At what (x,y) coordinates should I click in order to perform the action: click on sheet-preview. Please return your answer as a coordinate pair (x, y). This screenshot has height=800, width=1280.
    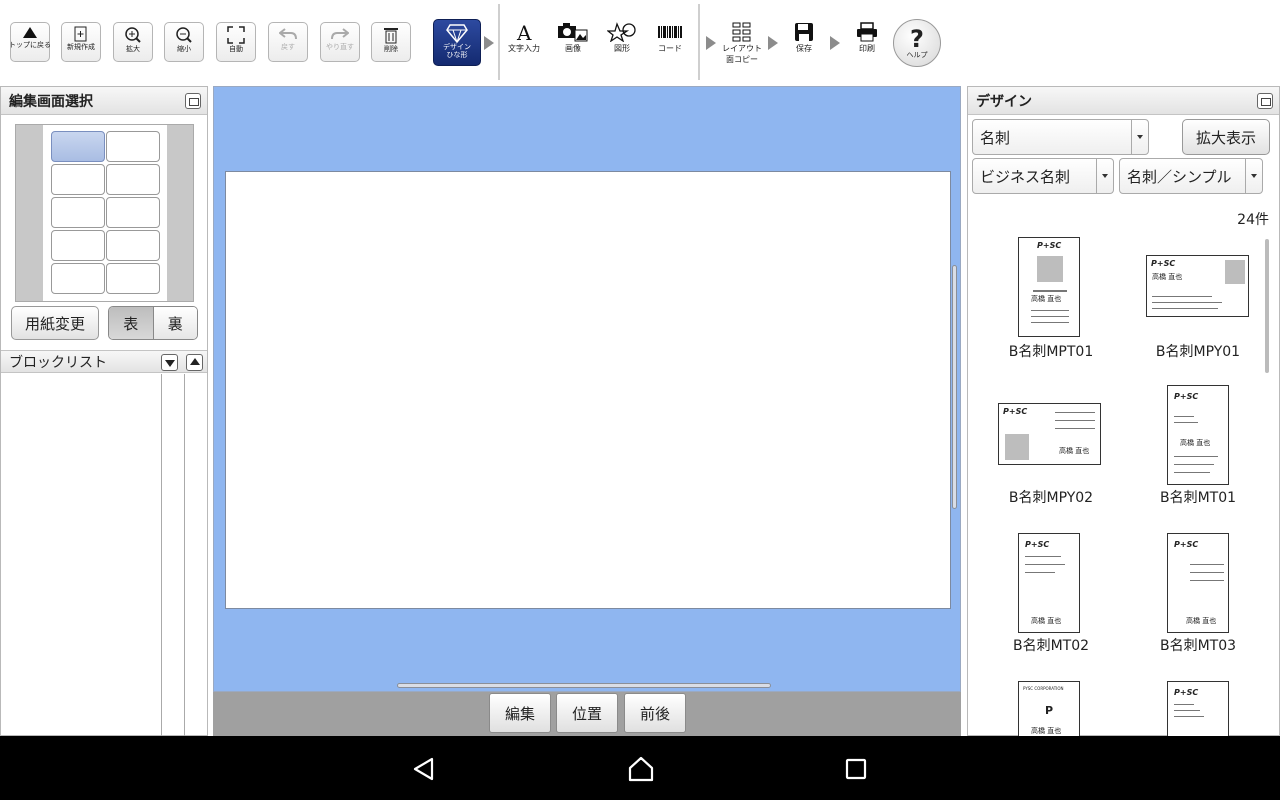
    Looking at the image, I should click on (104, 213).